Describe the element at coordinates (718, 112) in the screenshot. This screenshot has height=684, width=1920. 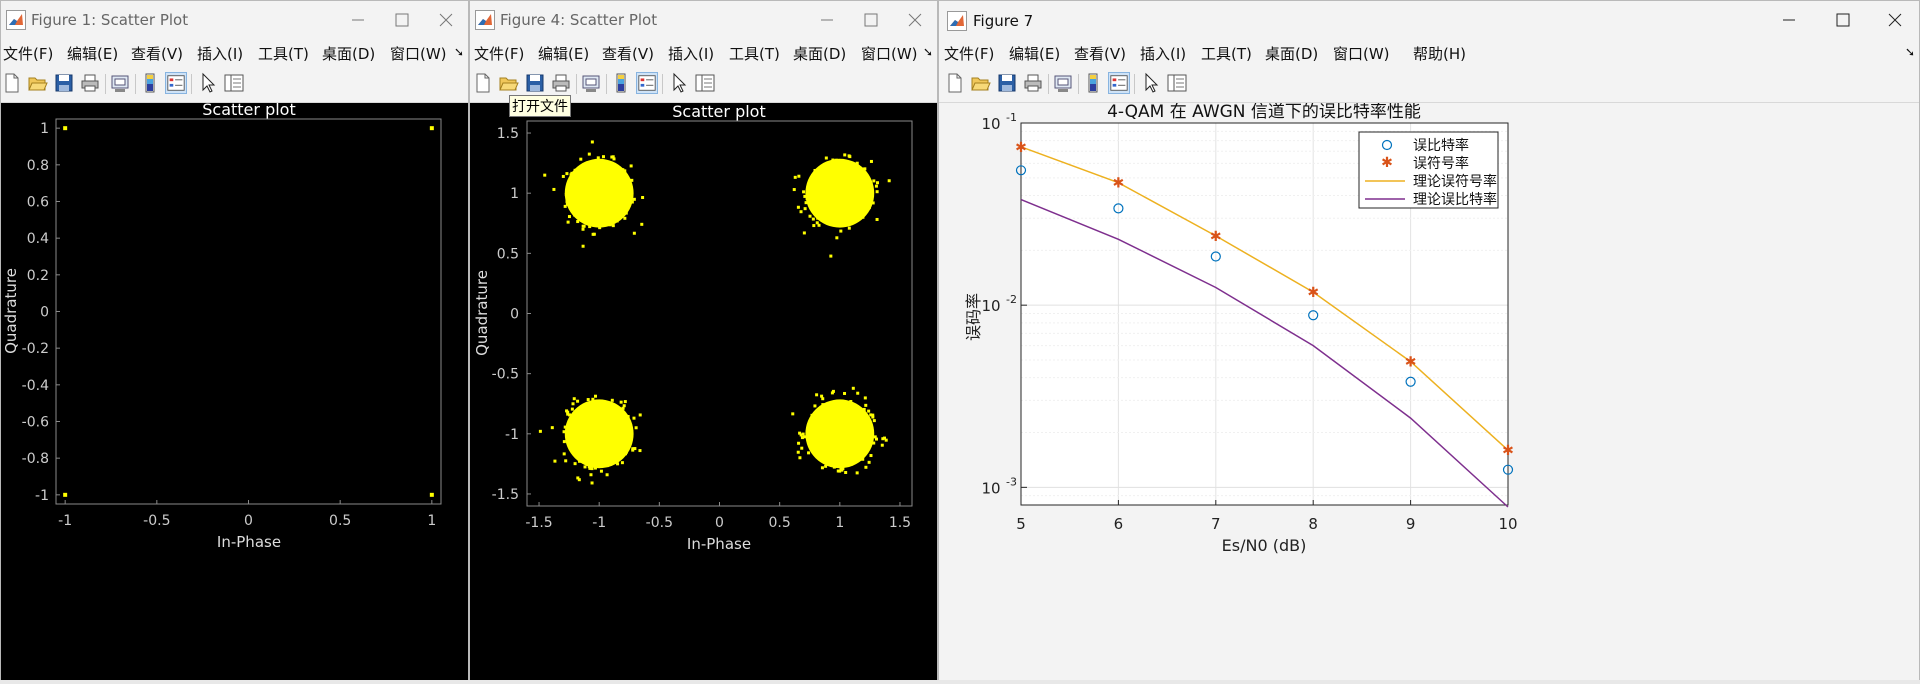
I see `chart-title: Scatter plot` at that location.